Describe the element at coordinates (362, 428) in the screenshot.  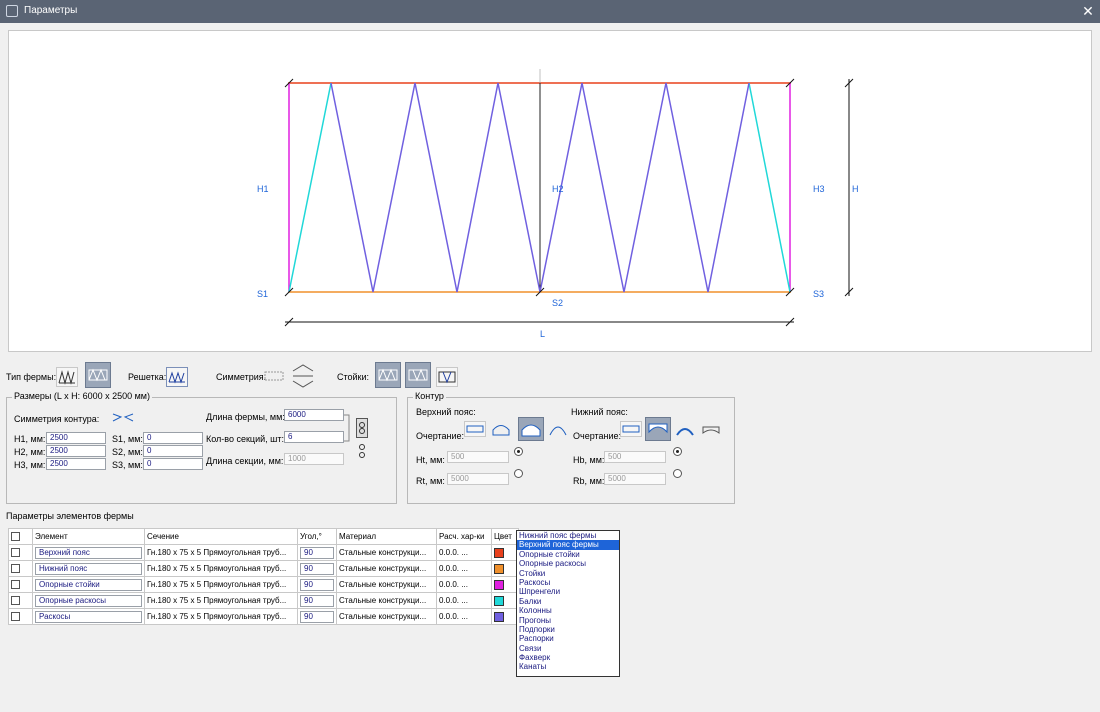
I see `link-toggle-button` at that location.